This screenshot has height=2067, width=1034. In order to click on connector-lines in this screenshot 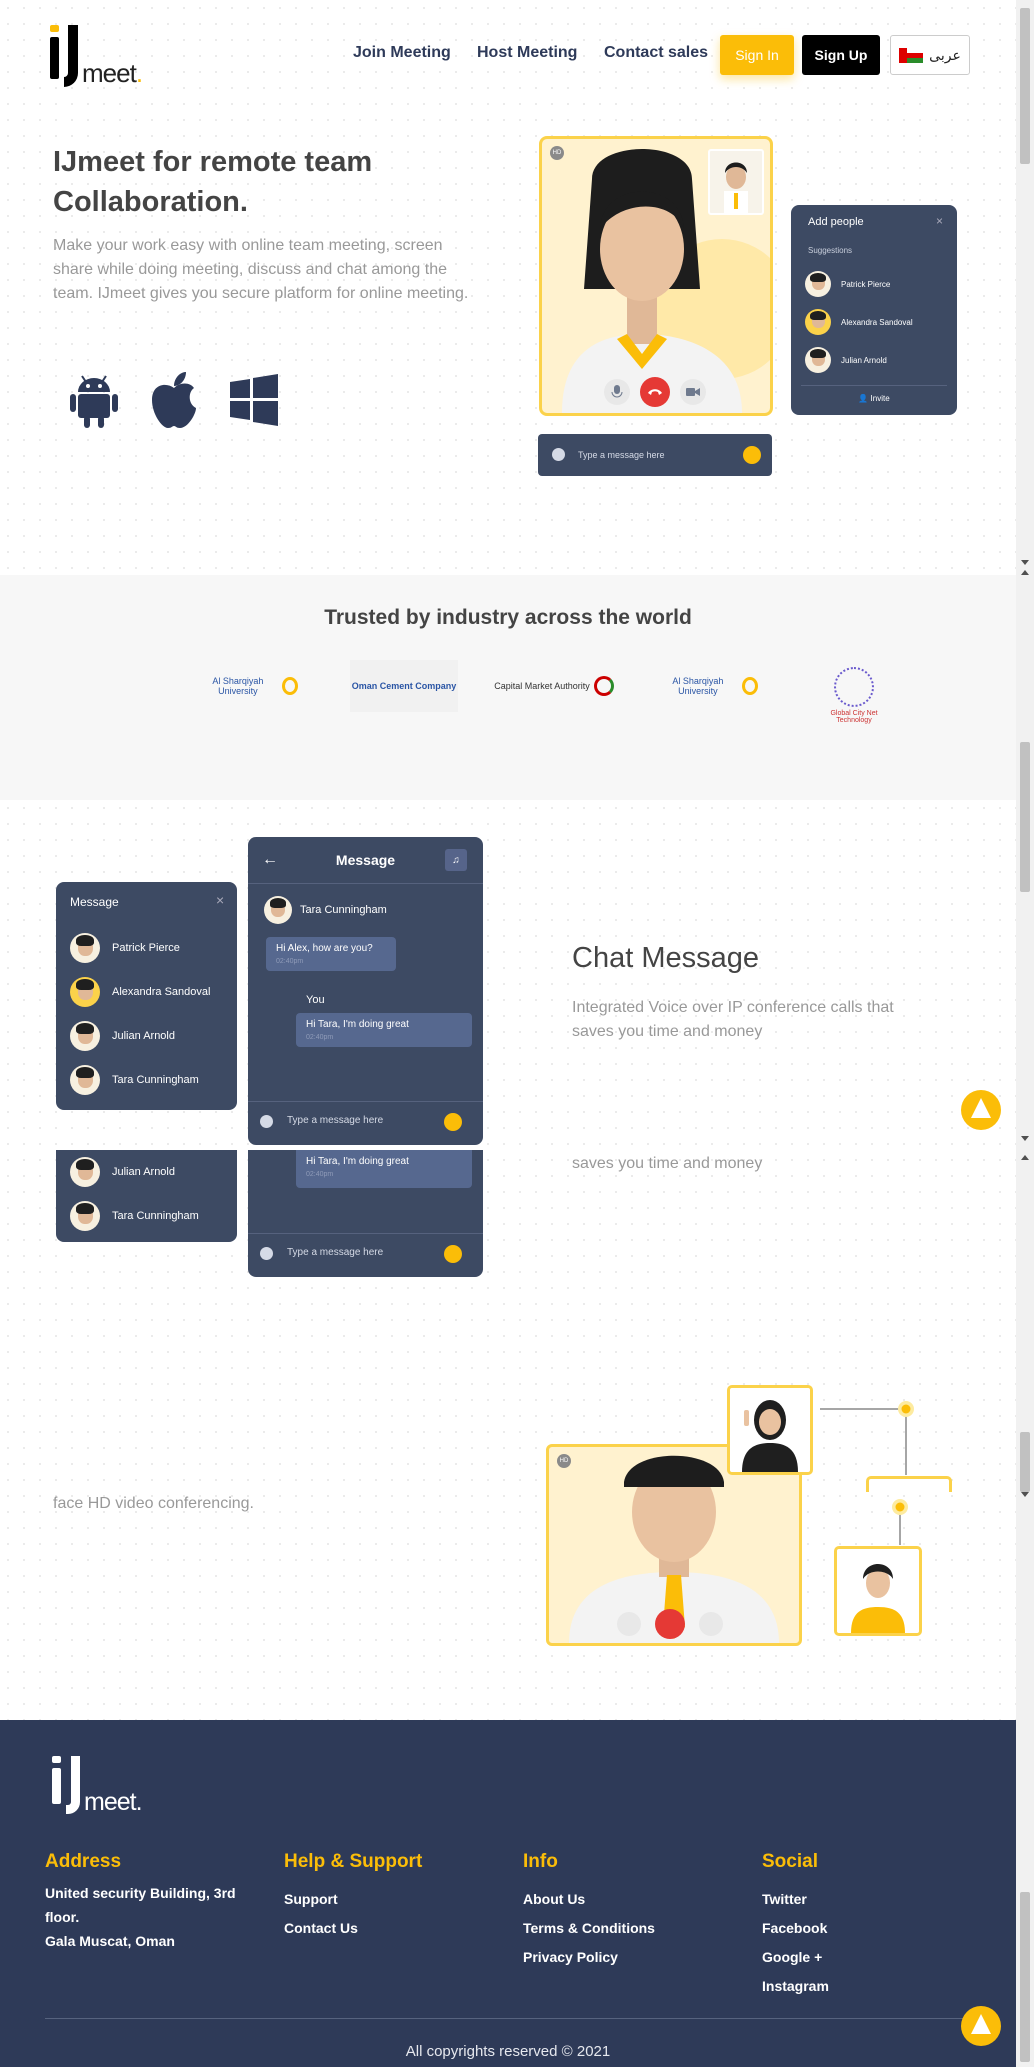, I will do `click(867, 1473)`.